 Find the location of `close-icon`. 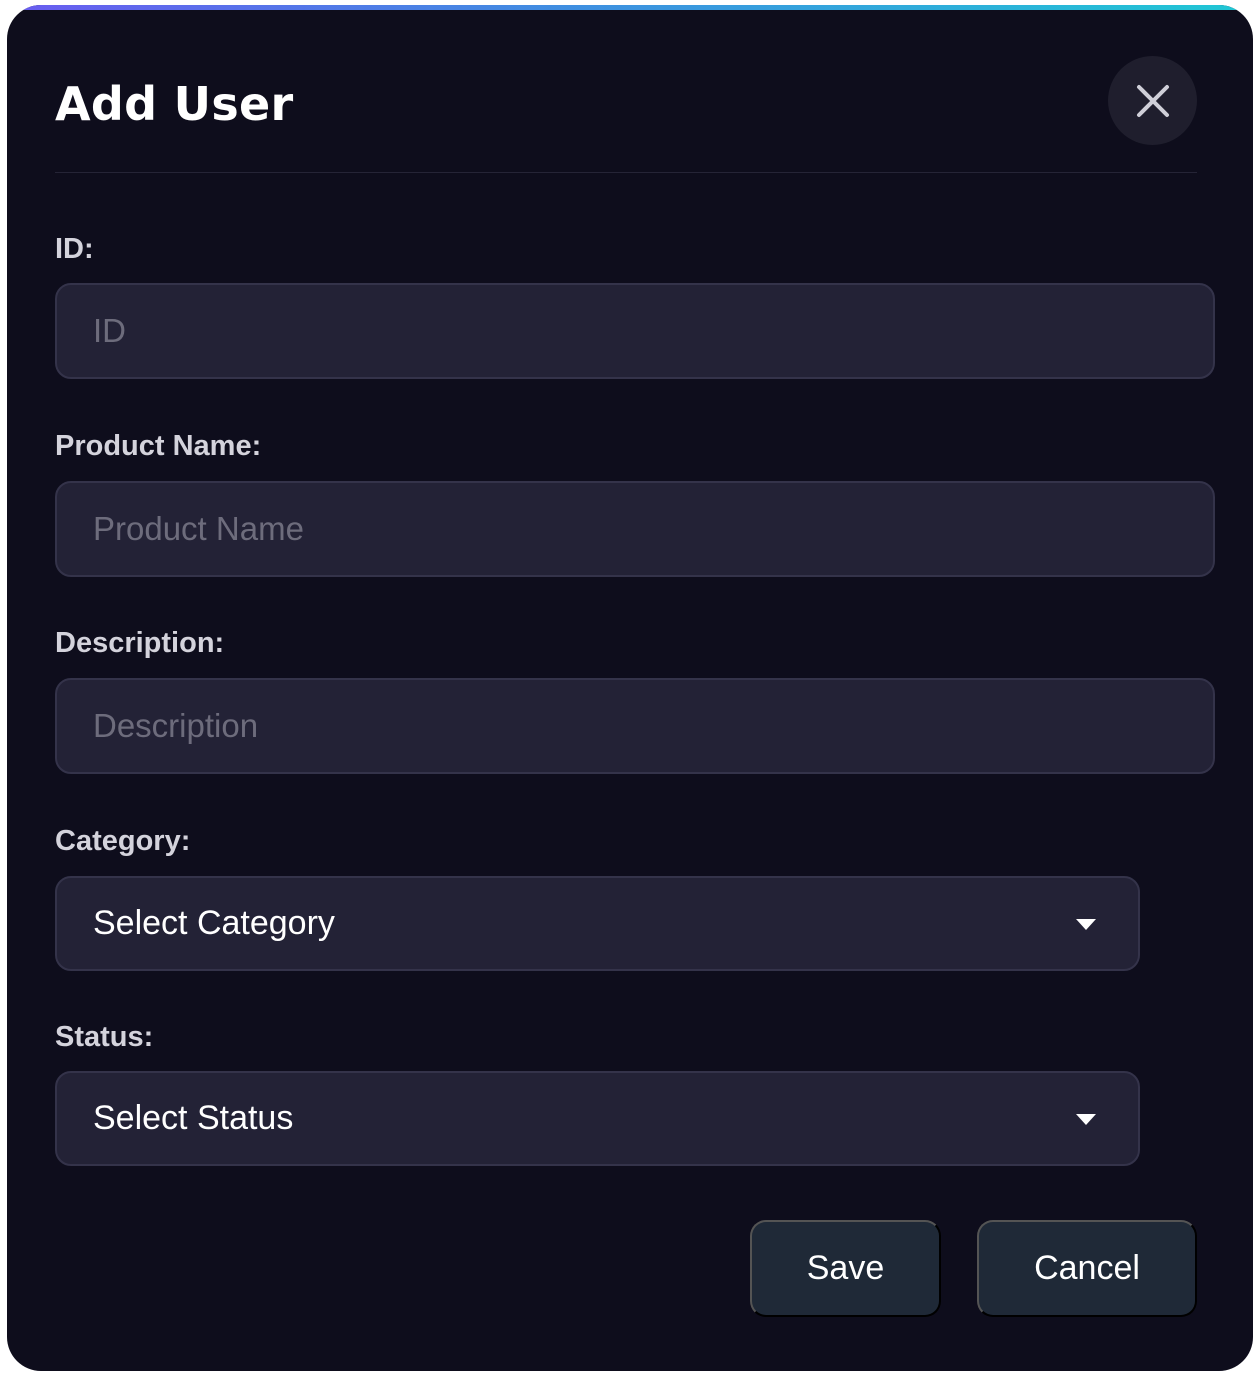

close-icon is located at coordinates (1152, 100).